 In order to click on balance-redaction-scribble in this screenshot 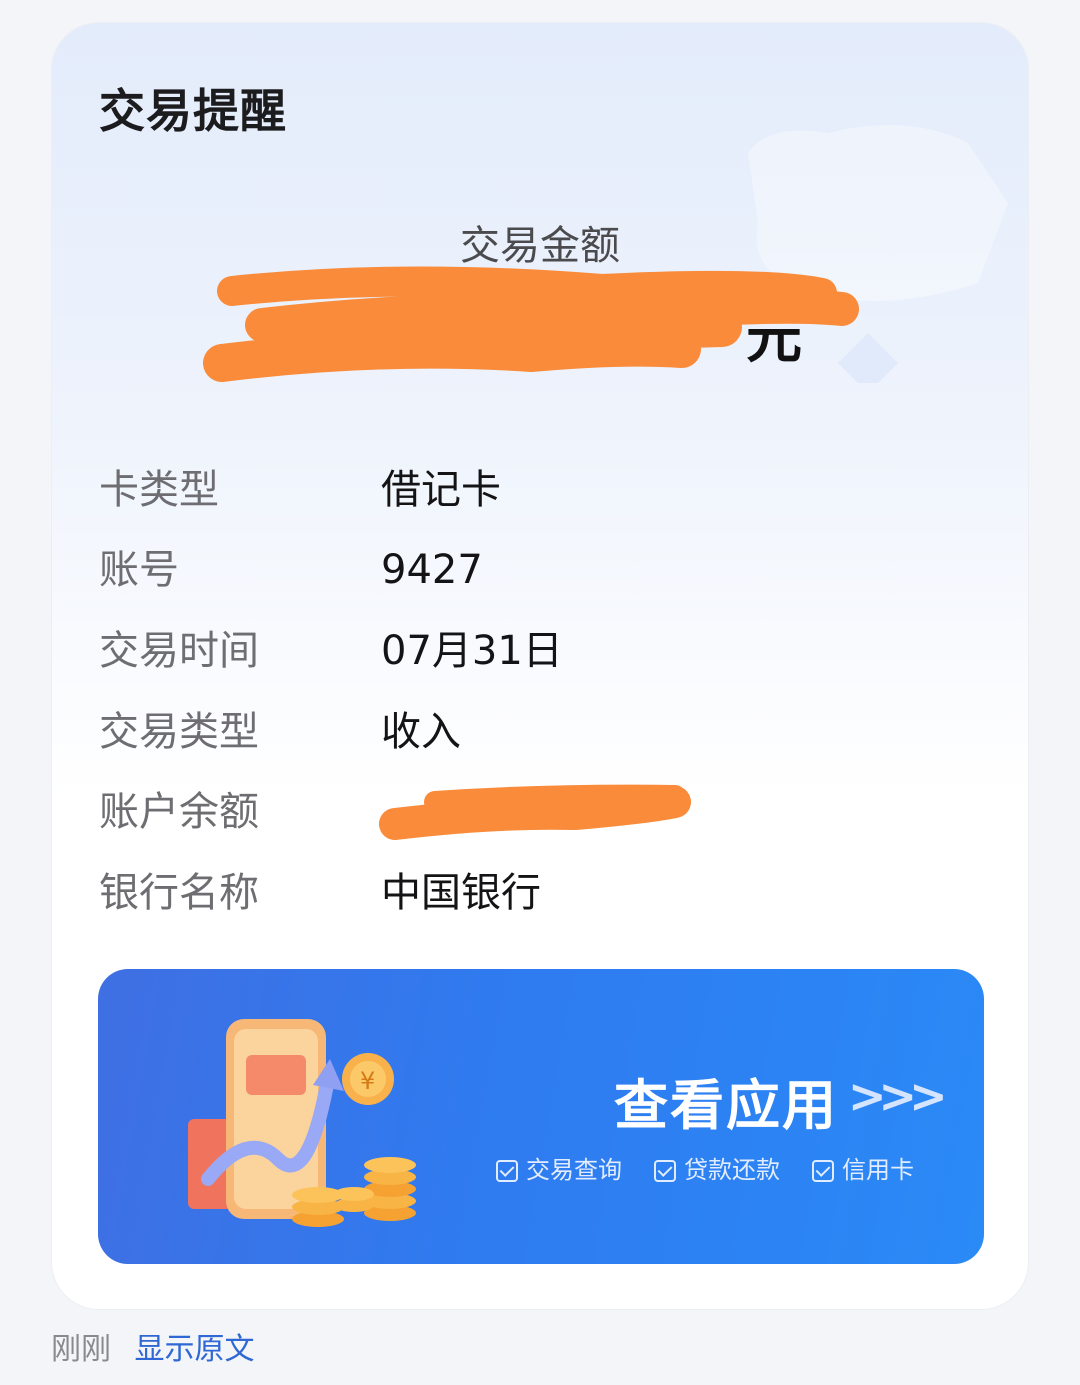, I will do `click(535, 812)`.